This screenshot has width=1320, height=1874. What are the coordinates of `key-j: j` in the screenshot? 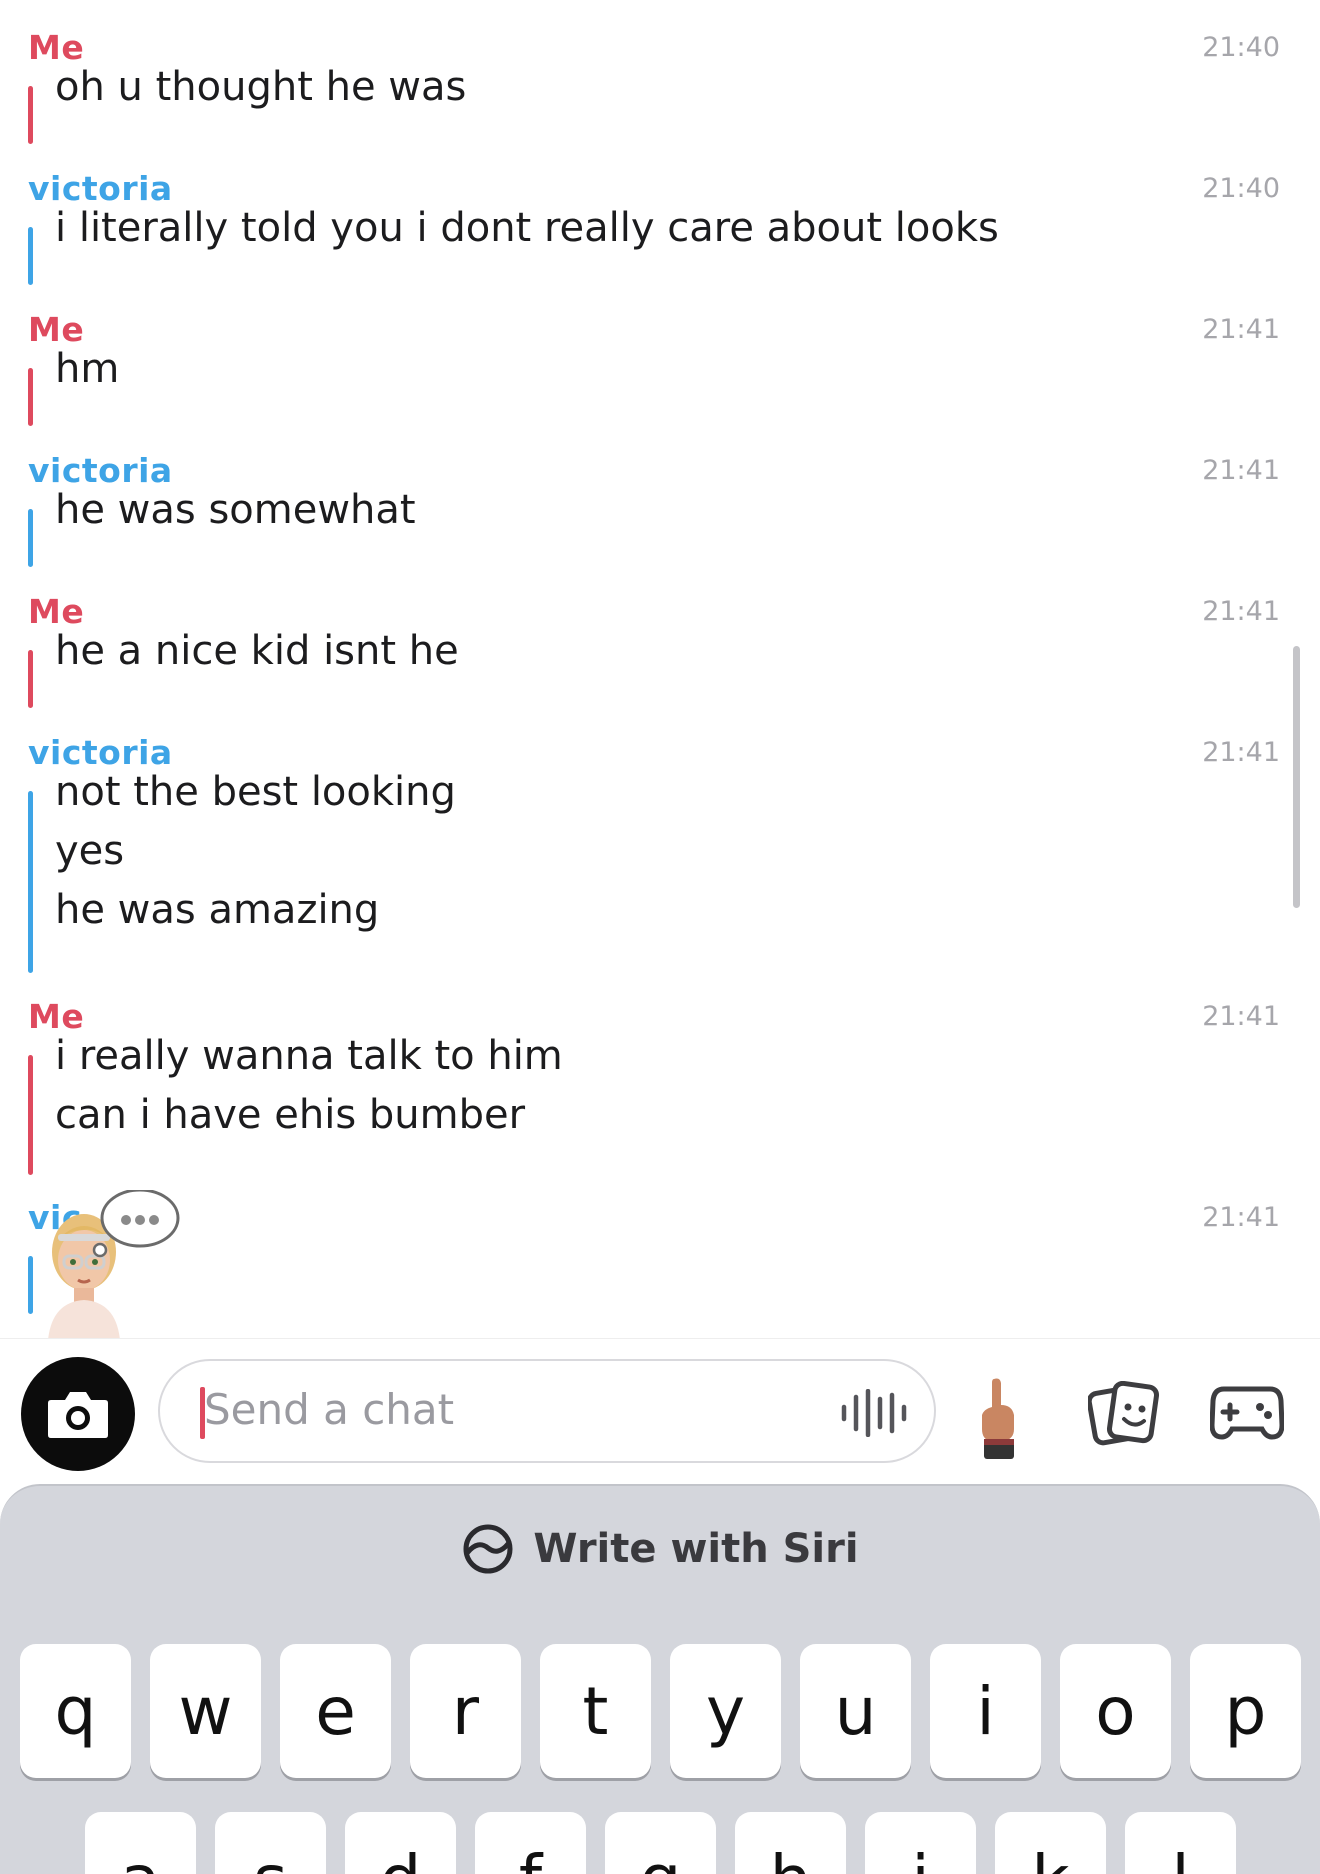 It's located at (920, 1843).